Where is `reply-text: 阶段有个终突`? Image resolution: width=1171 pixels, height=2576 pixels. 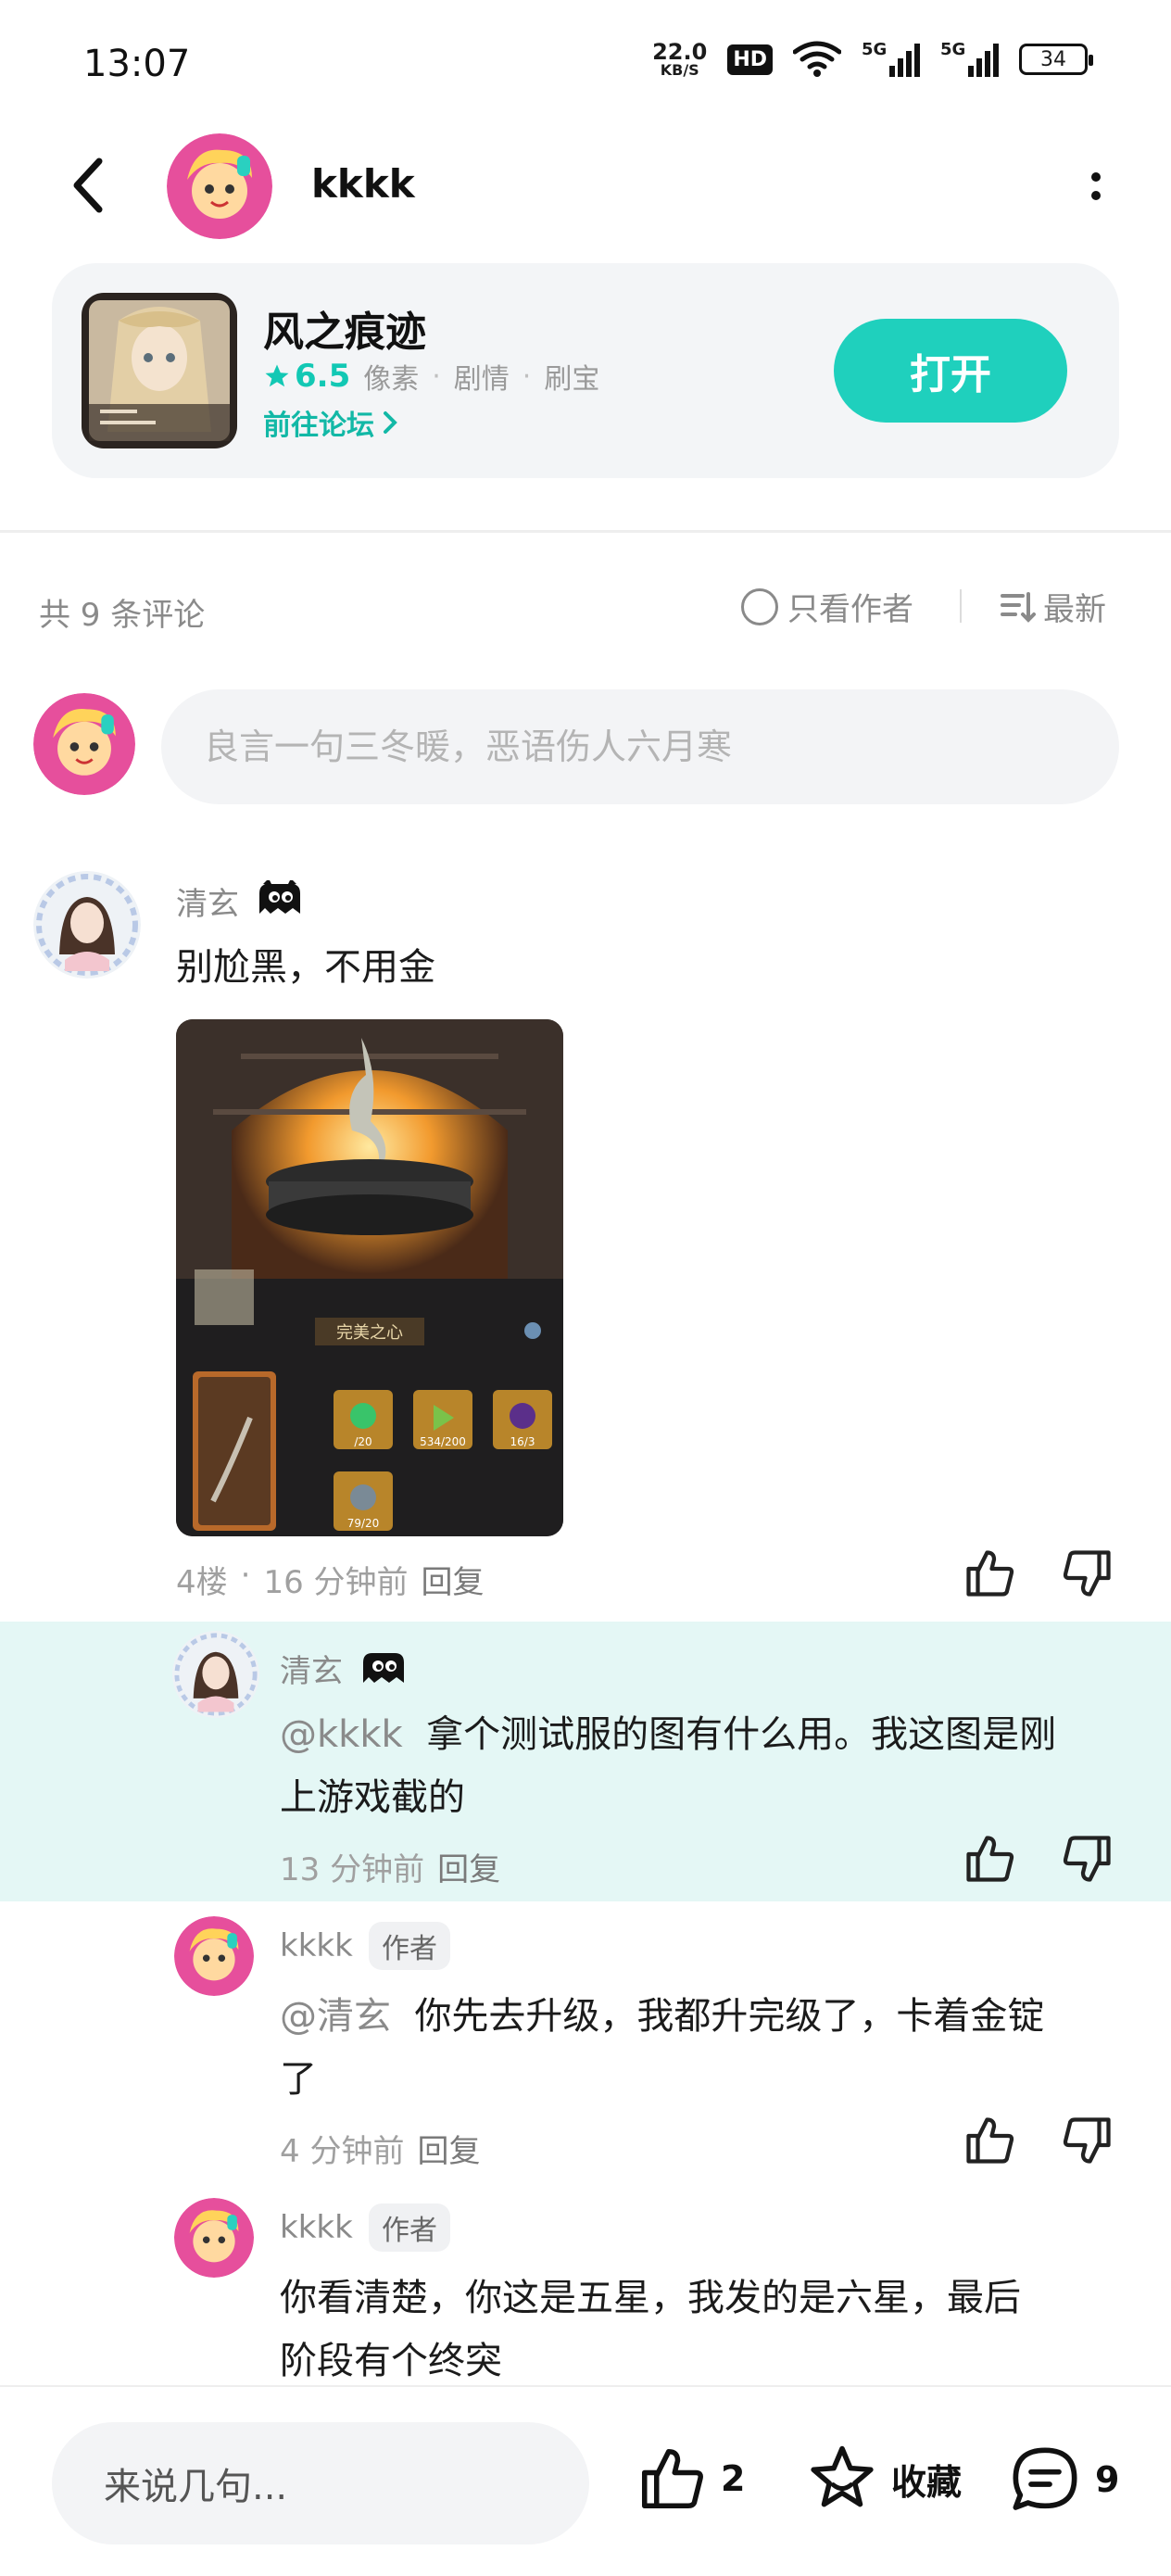
reply-text: 阶段有个终突 is located at coordinates (391, 2361).